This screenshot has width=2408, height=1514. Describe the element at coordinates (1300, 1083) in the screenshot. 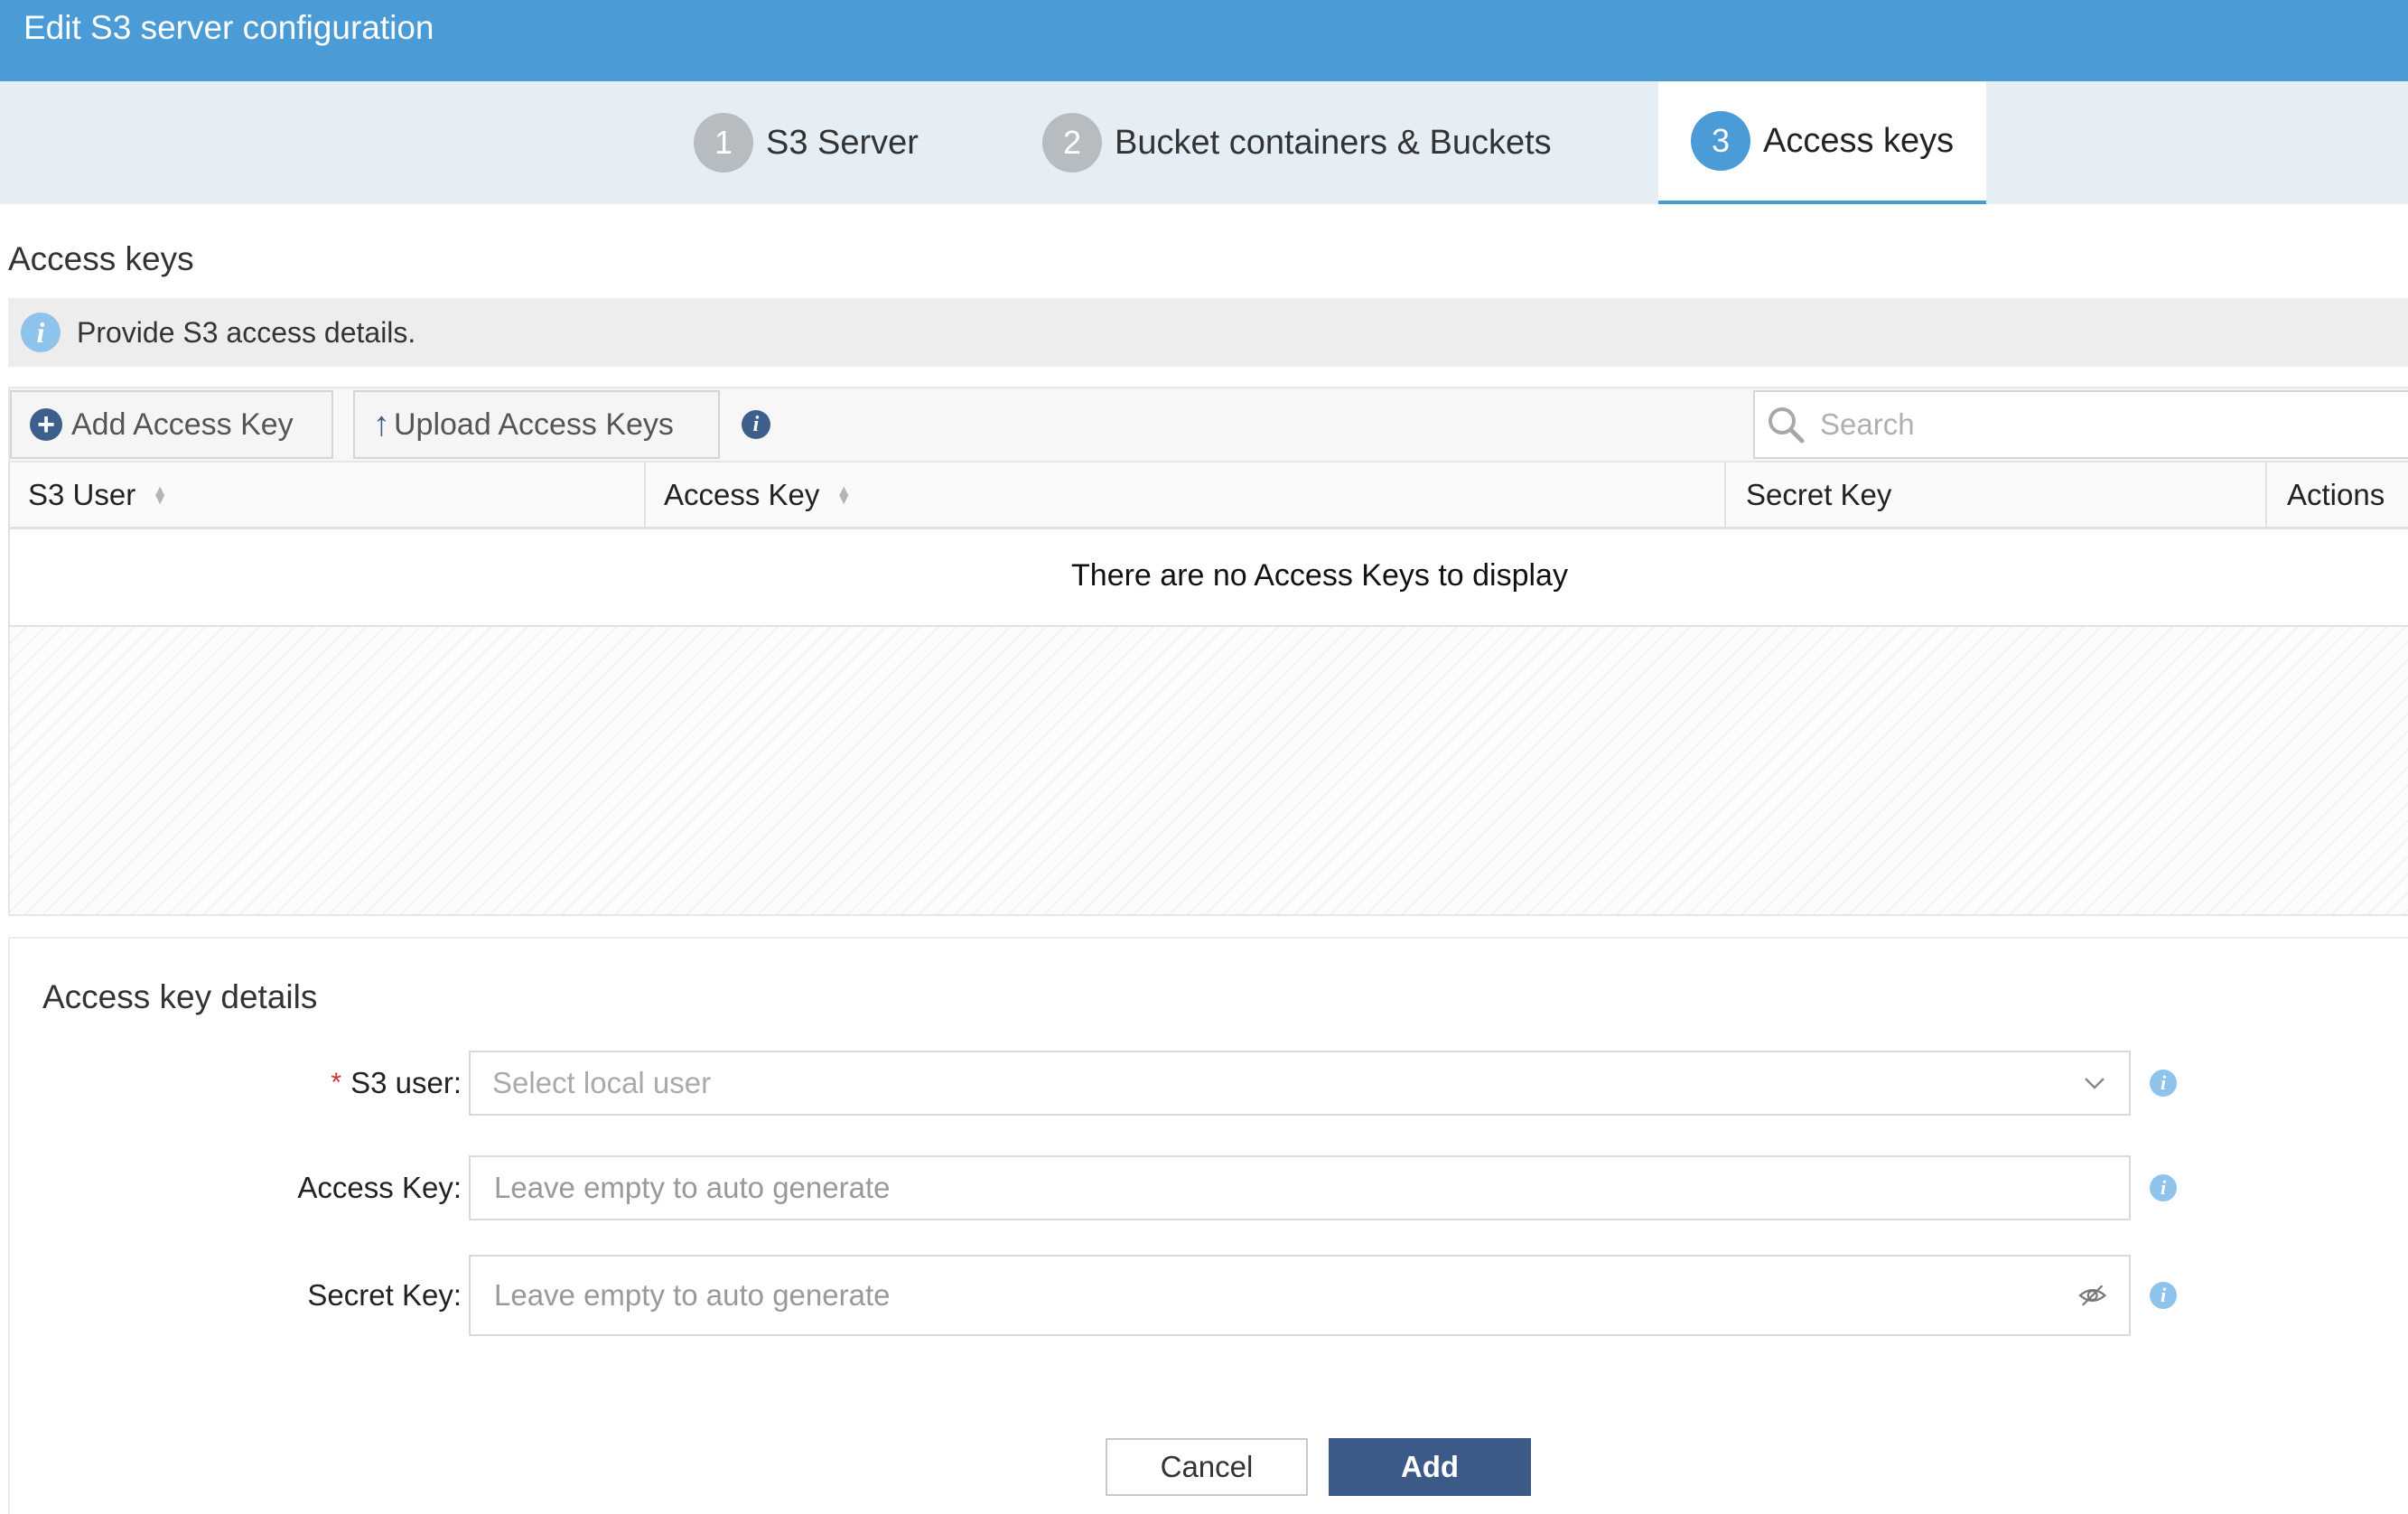

I see `s3-user-select: Select local user` at that location.